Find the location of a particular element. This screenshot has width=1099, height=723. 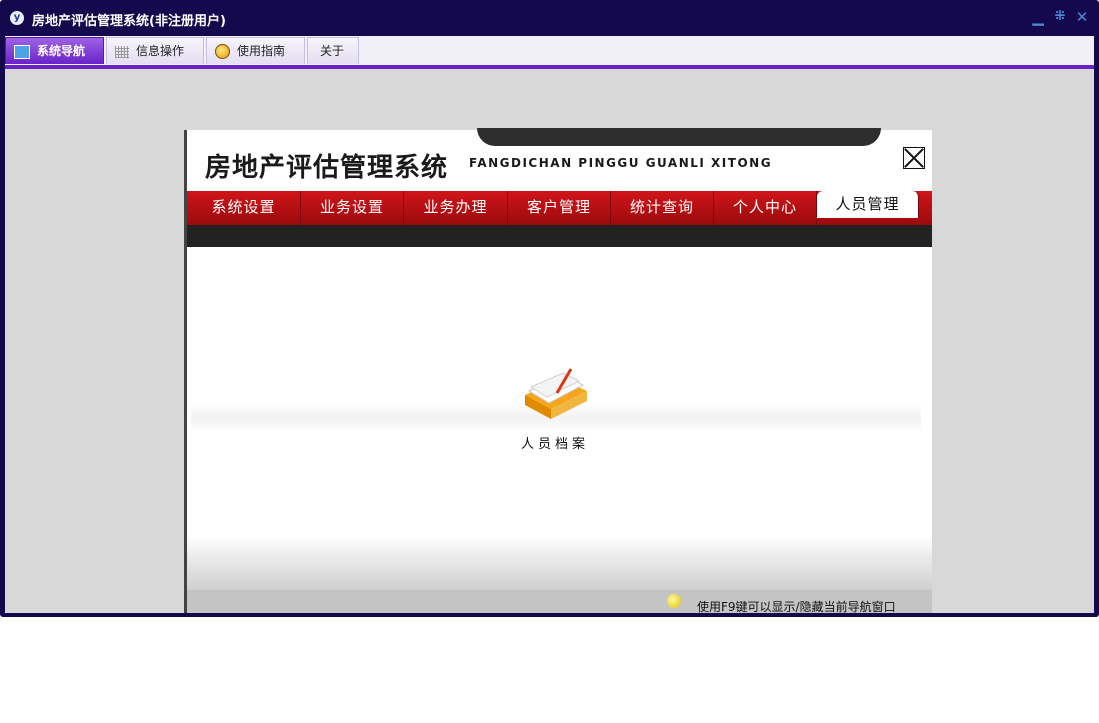

tab-system-navigation: 系统导航 is located at coordinates (54, 50).